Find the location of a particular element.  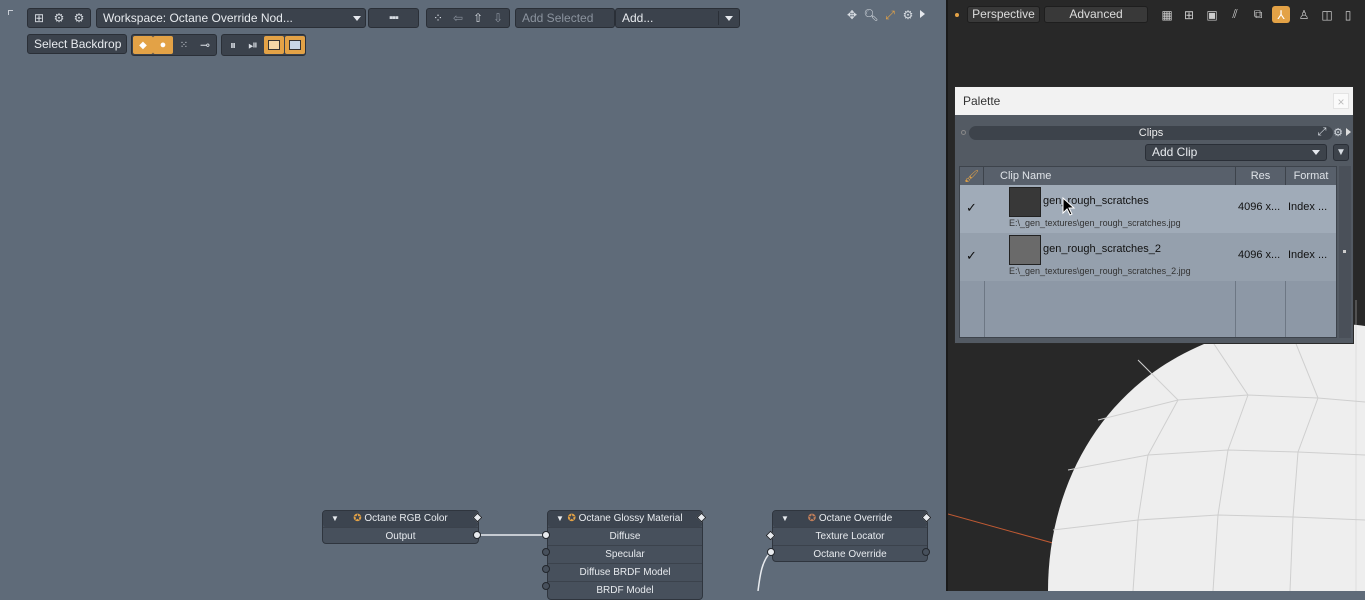

column-format: Format is located at coordinates (1310, 176).